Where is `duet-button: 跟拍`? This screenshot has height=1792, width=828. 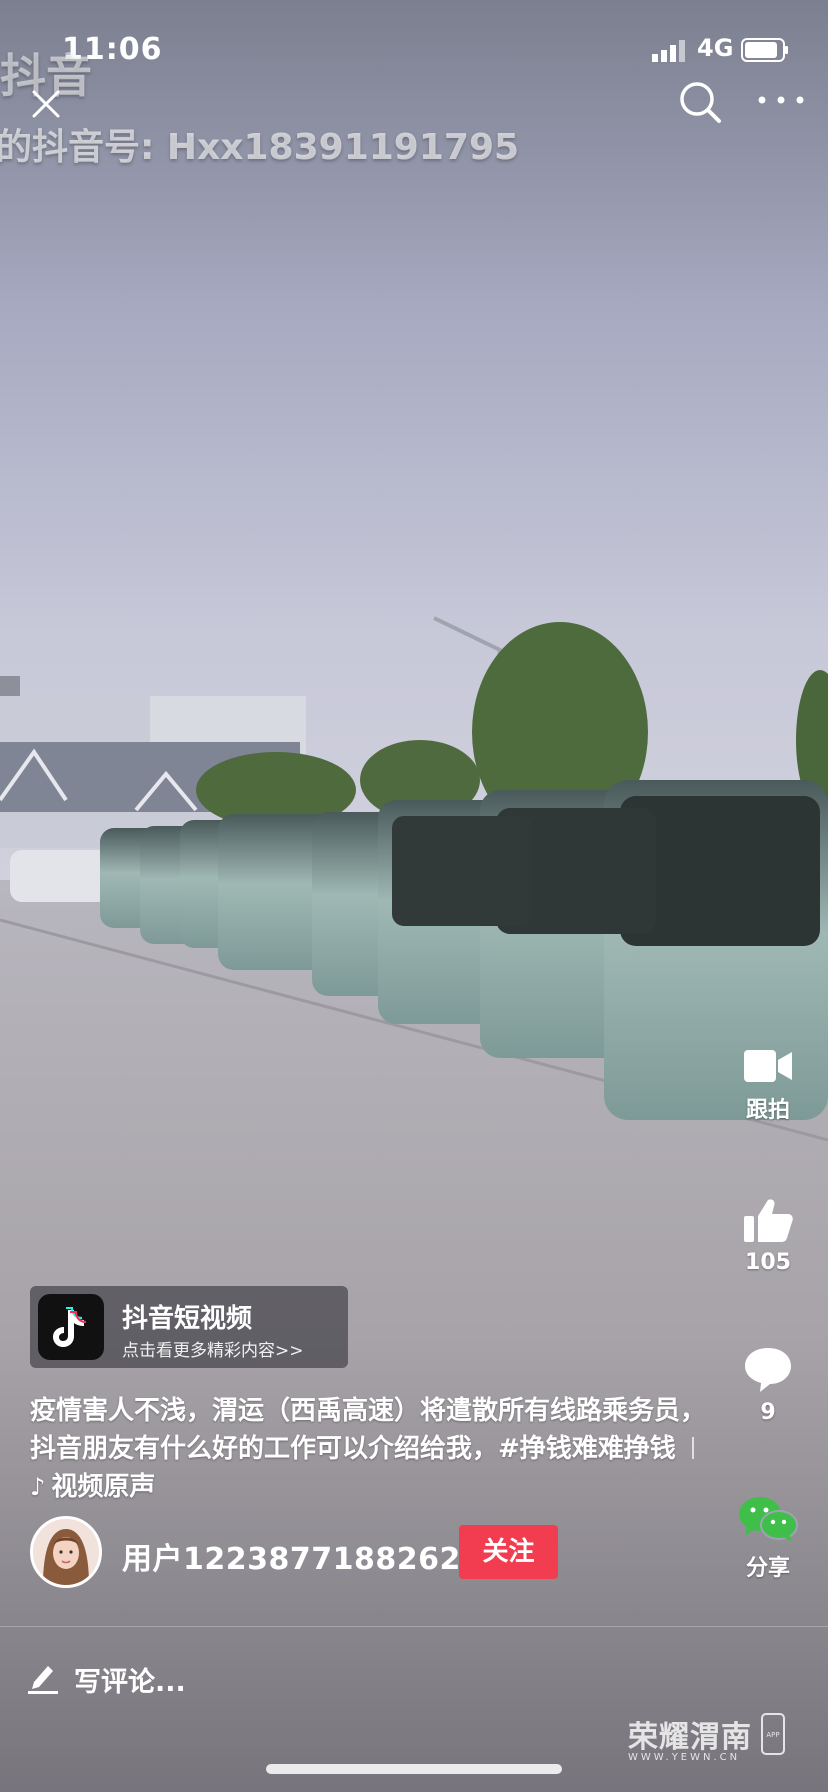 duet-button: 跟拍 is located at coordinates (768, 1085).